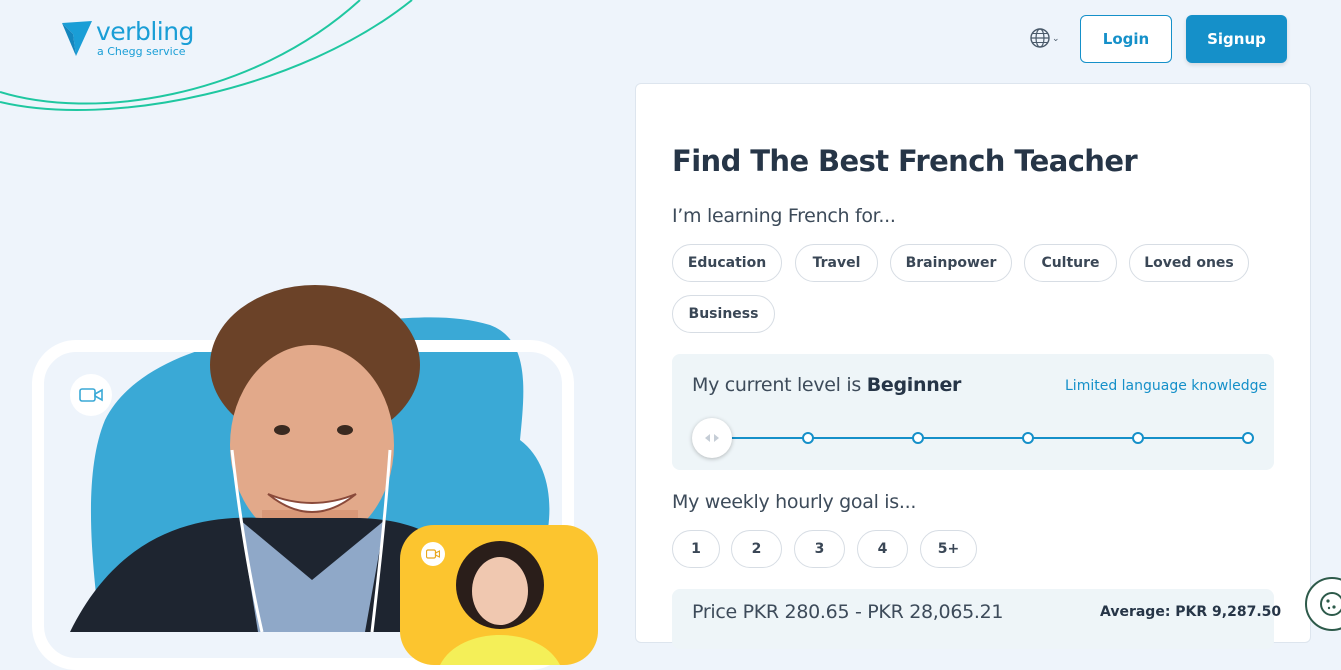  I want to click on level-description: Limited language knowledge, so click(1166, 386).